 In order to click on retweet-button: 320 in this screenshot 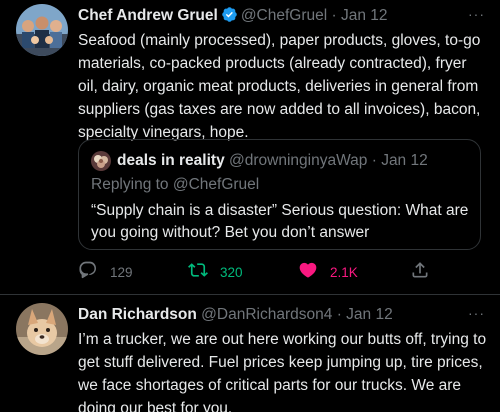, I will do `click(215, 272)`.